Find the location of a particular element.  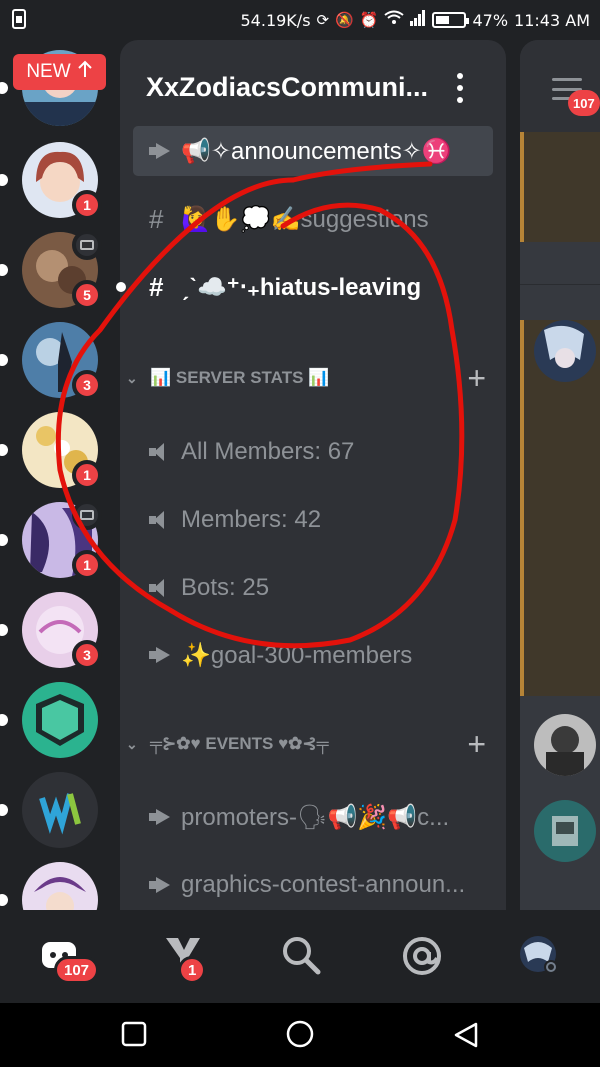

channel-name: 📢✧announcements✧♓ is located at coordinates (316, 151).